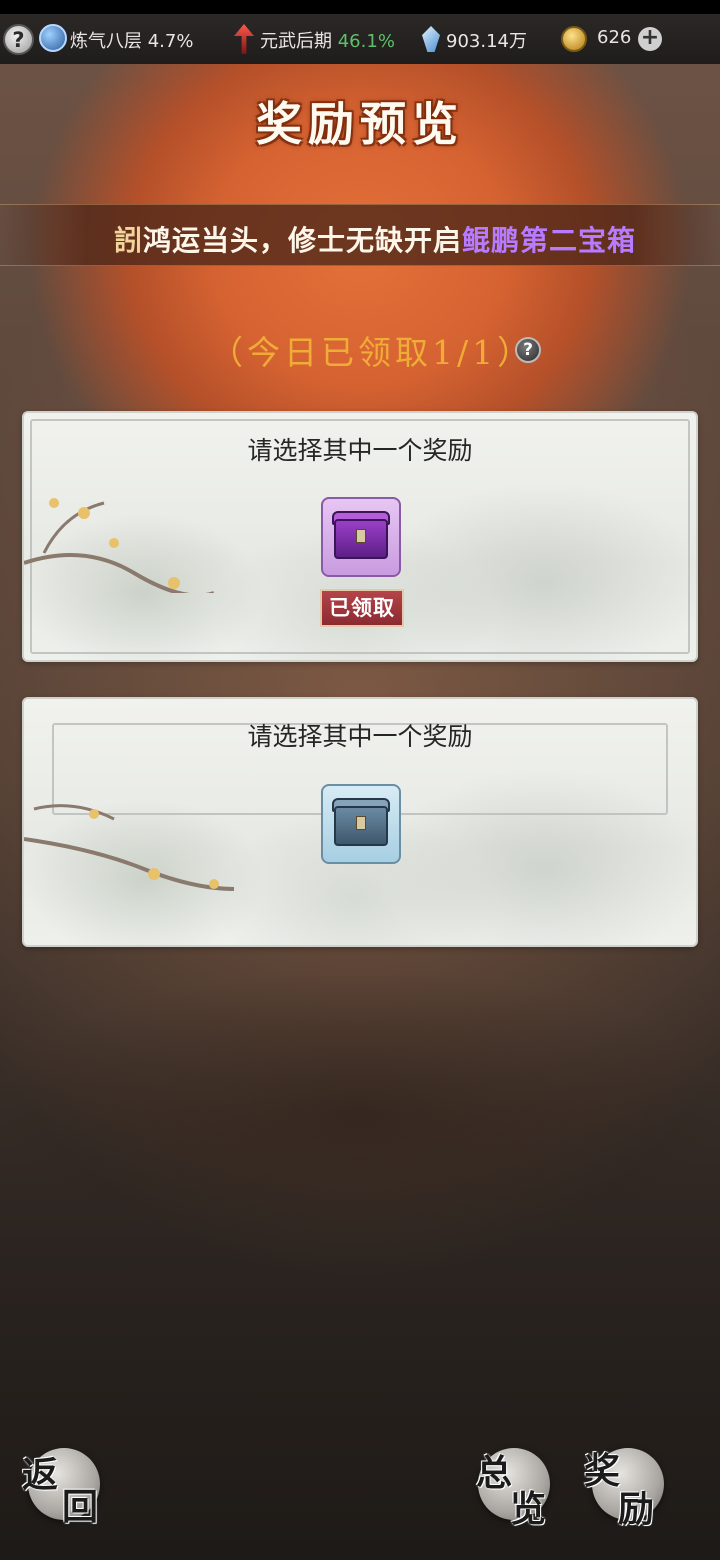 The width and height of the screenshot is (720, 1560). What do you see at coordinates (244, 39) in the screenshot?
I see `martial-rune-icon` at bounding box center [244, 39].